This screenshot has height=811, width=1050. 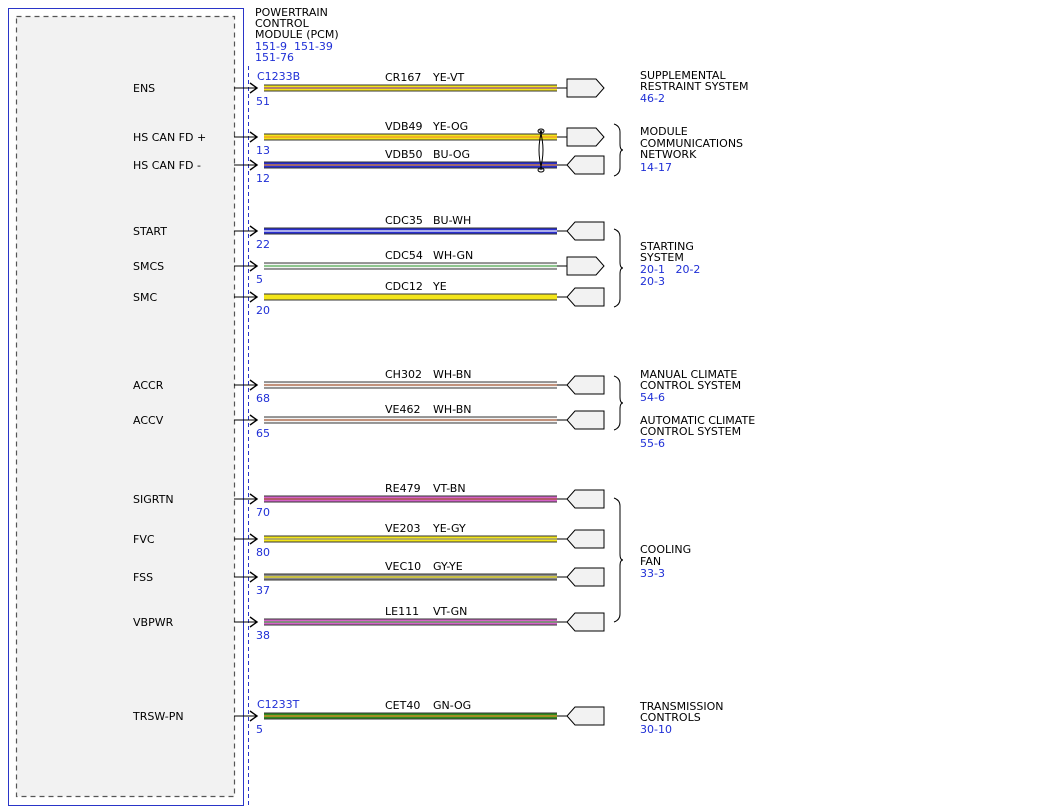 What do you see at coordinates (148, 385) in the screenshot?
I see `pin-label: ACCR` at bounding box center [148, 385].